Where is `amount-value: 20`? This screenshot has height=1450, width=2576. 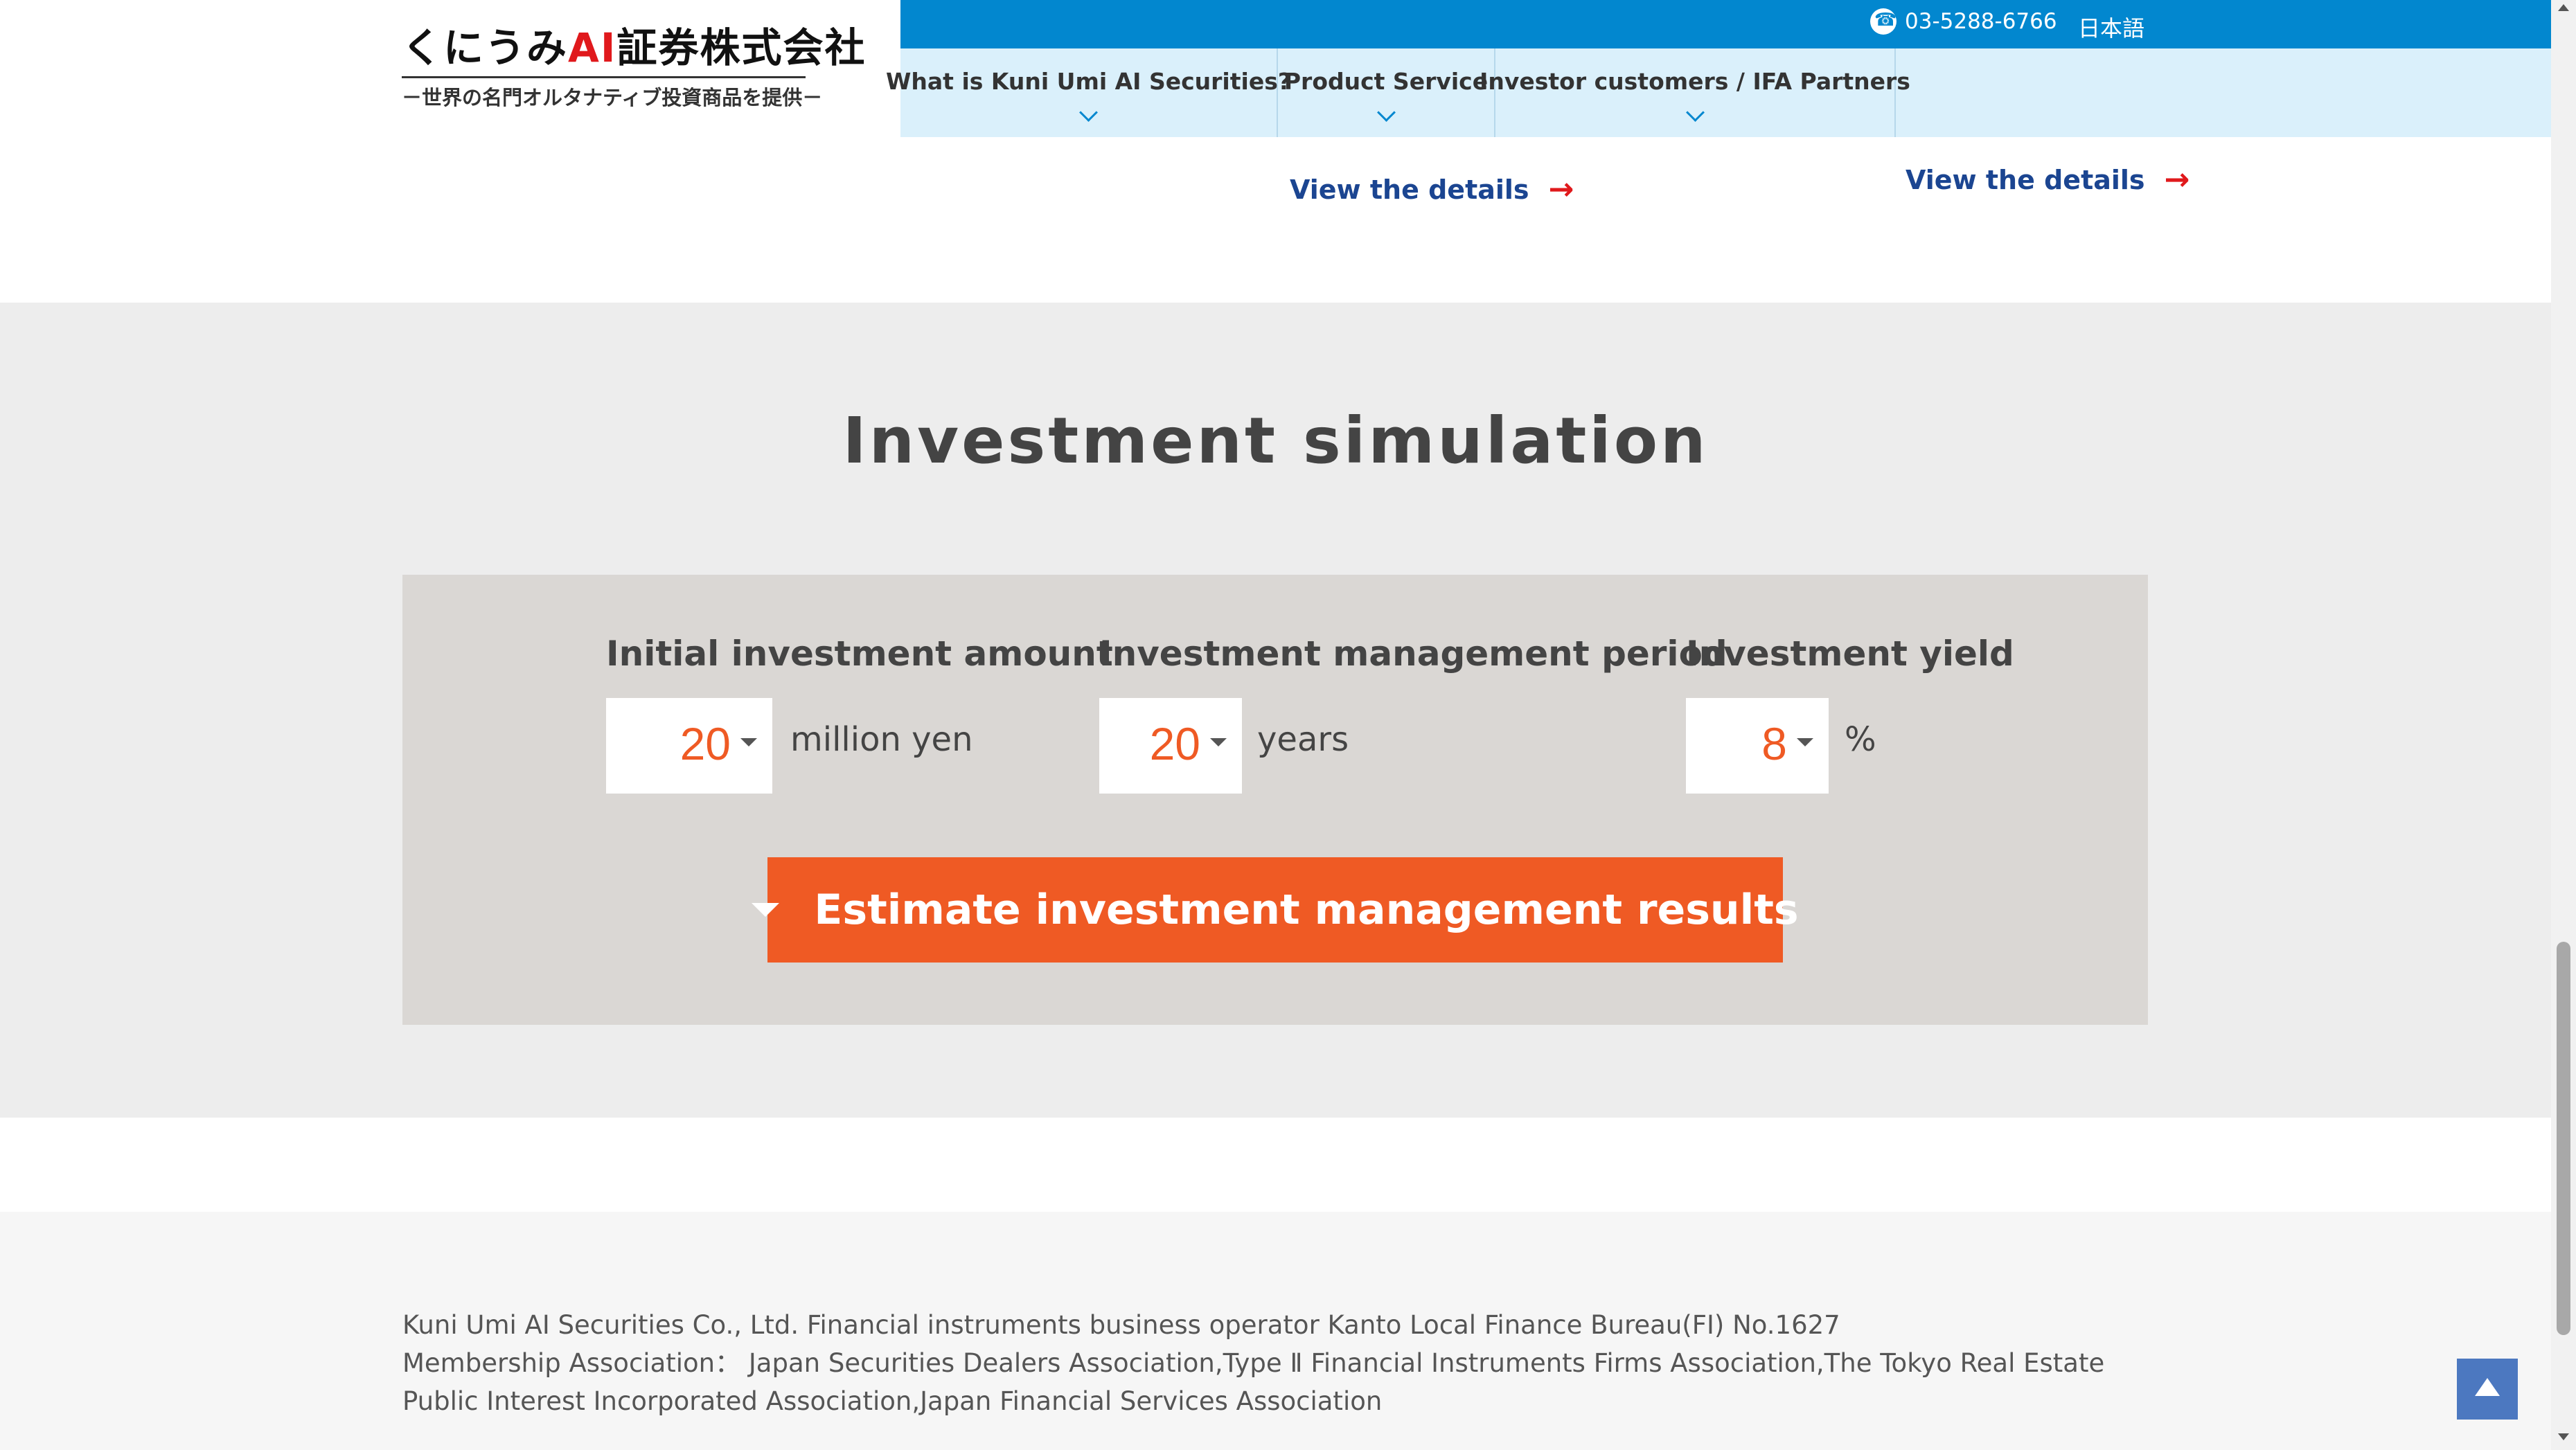 amount-value: 20 is located at coordinates (705, 744).